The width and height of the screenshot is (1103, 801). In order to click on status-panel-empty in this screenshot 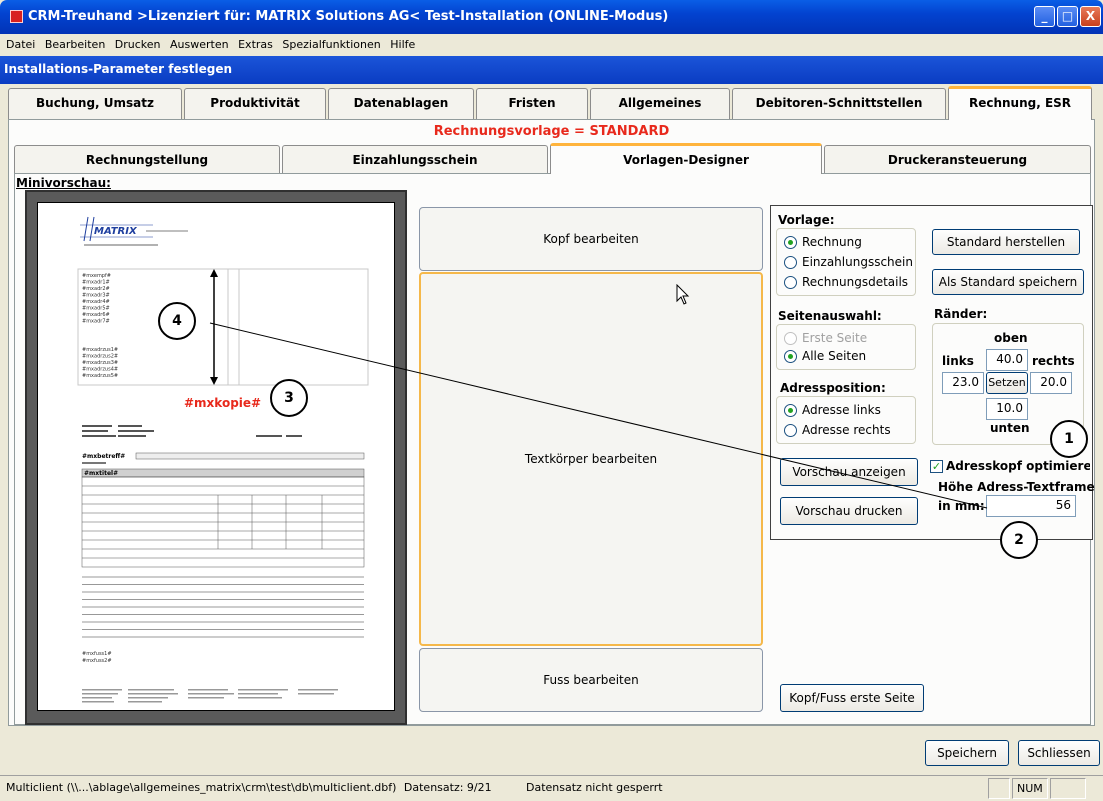, I will do `click(999, 788)`.